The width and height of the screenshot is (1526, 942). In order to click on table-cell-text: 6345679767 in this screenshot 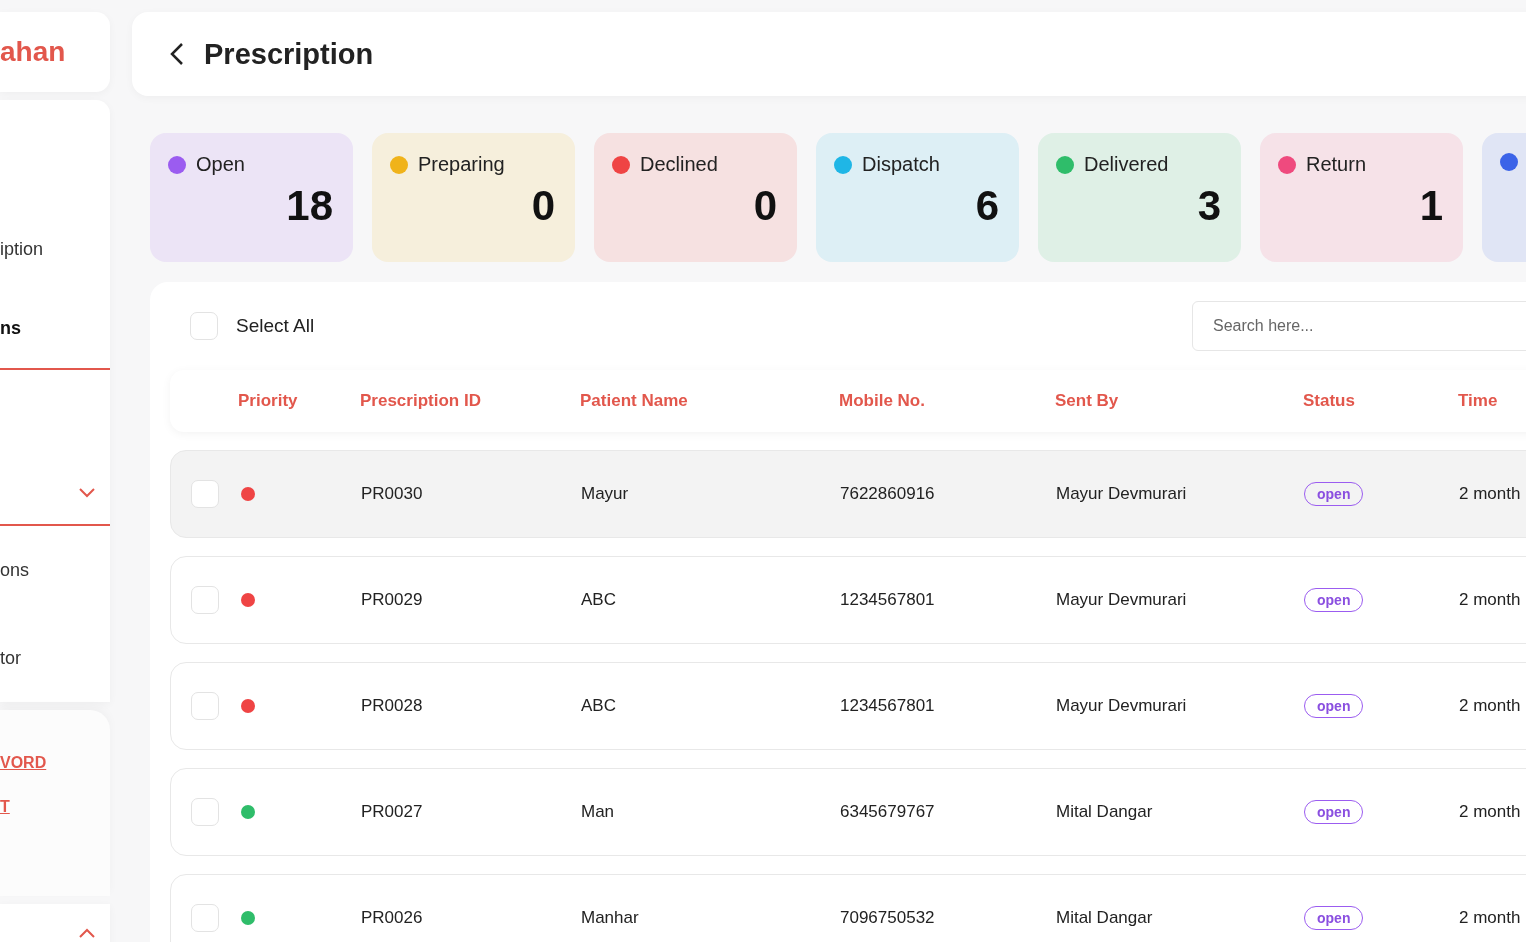, I will do `click(888, 812)`.